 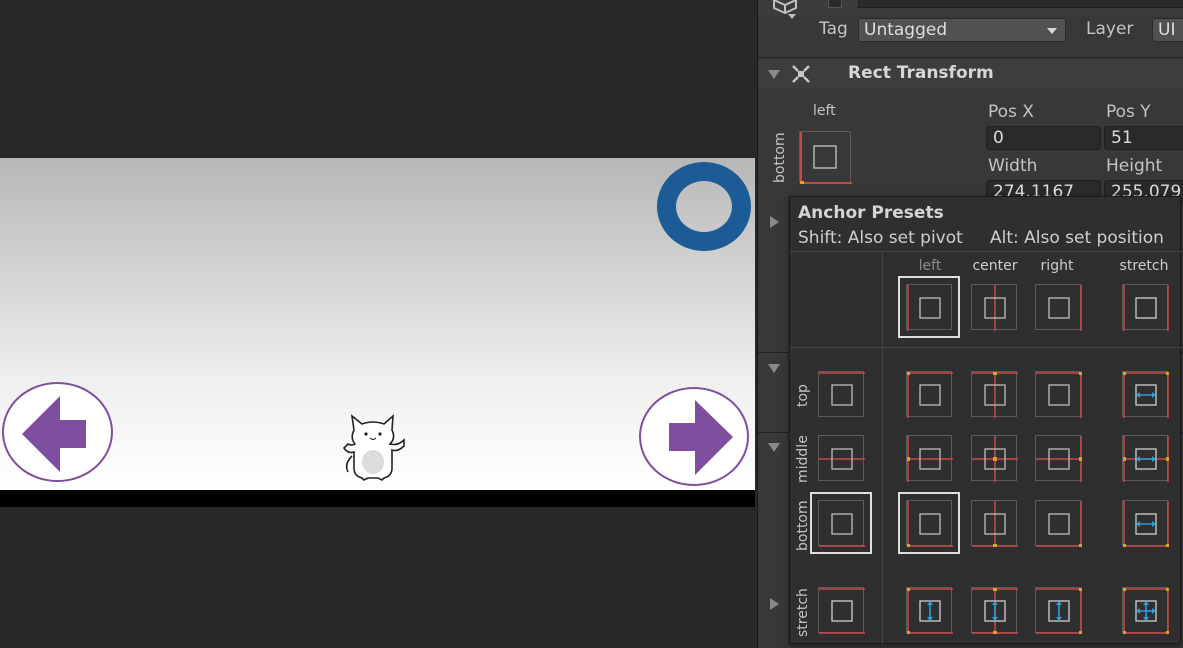 I want to click on pos-x-label: Pos X, so click(x=1011, y=112).